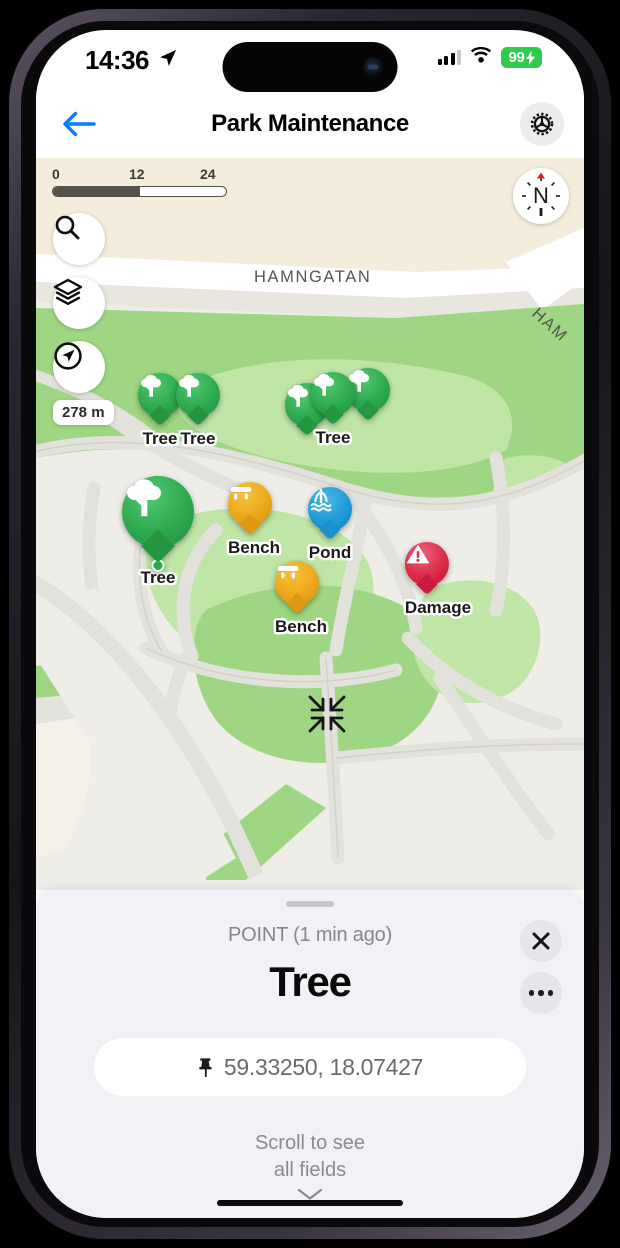 The image size is (620, 1248). I want to click on gear-icon, so click(542, 124).